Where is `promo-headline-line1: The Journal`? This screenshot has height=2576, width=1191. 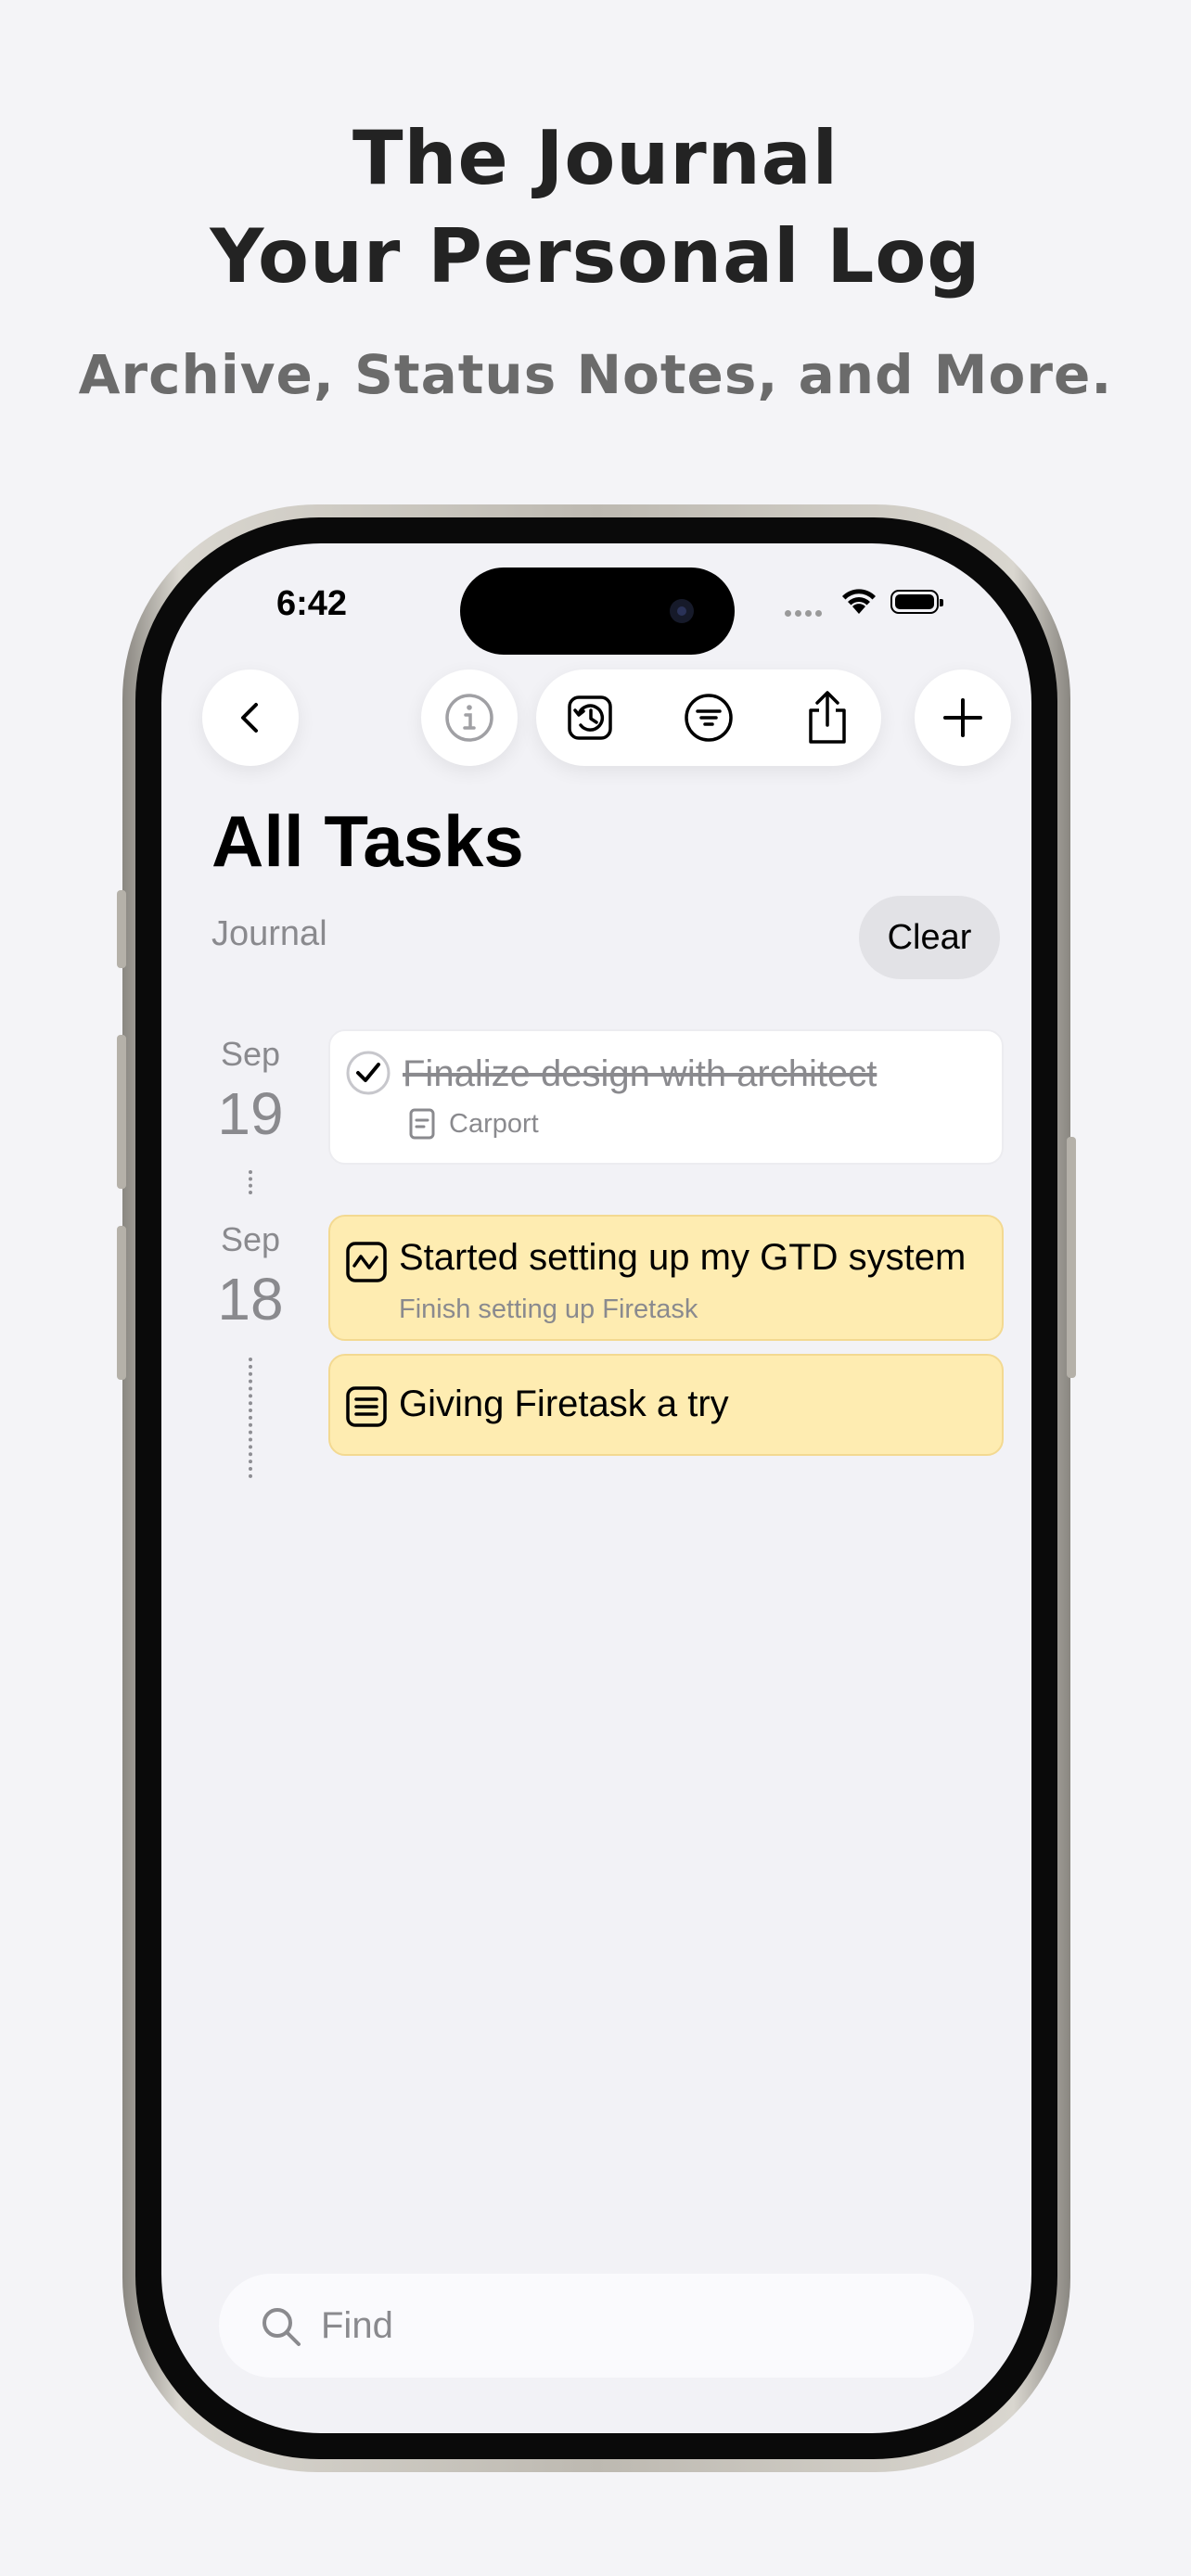
promo-headline-line1: The Journal is located at coordinates (595, 158).